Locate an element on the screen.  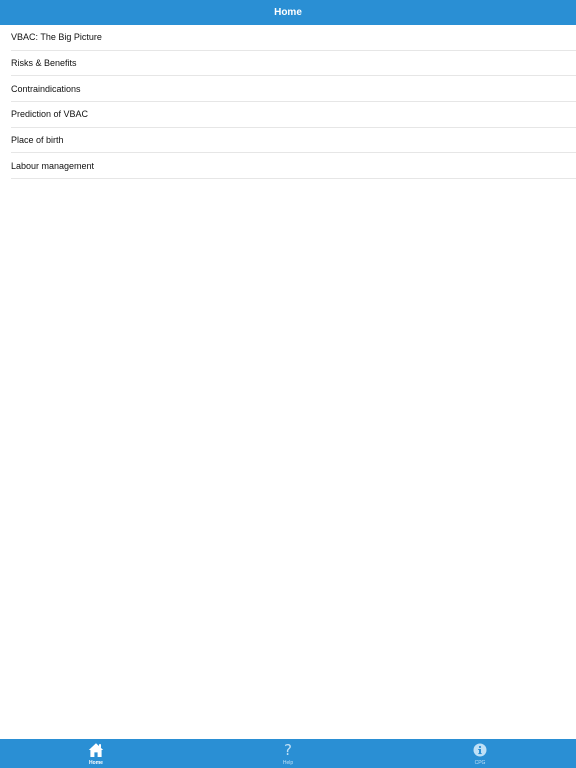
list-item-label: Risks & Benefits is located at coordinates (44, 63).